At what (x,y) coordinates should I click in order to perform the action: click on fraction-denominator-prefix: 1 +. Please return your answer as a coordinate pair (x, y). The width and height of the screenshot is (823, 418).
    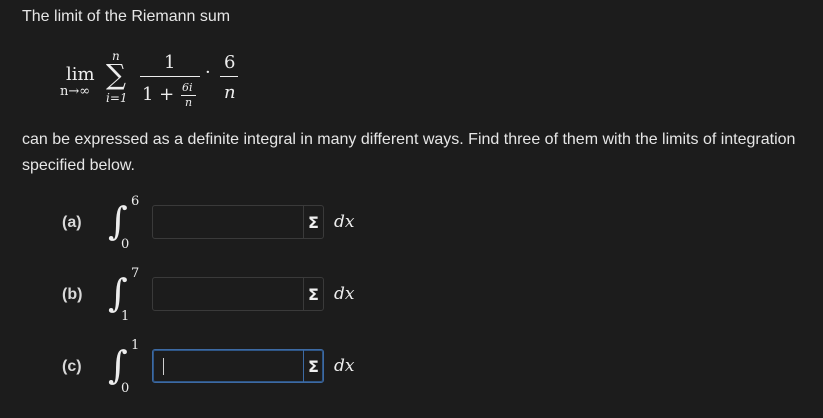
    Looking at the image, I should click on (158, 94).